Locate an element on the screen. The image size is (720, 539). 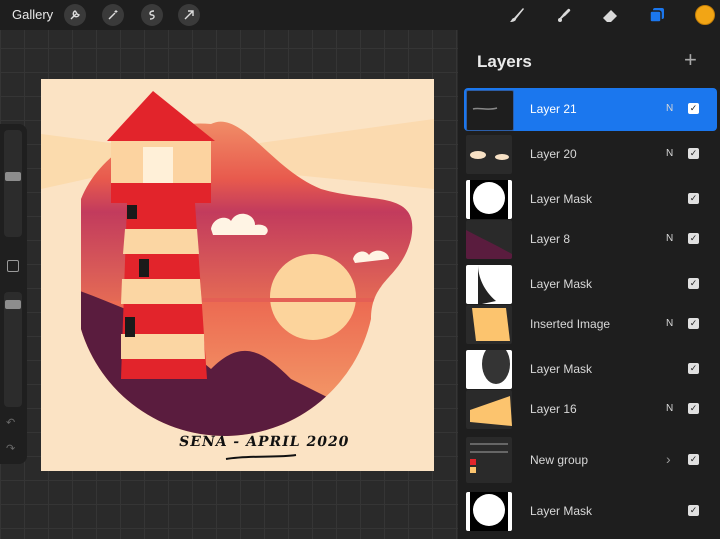
transform-arrow-icon is located at coordinates (189, 15).